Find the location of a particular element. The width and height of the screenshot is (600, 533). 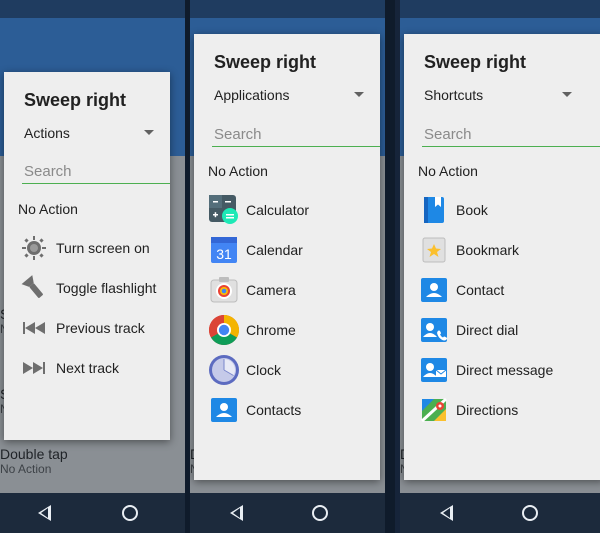

option-label: Toggle flashlight is located at coordinates (106, 288).